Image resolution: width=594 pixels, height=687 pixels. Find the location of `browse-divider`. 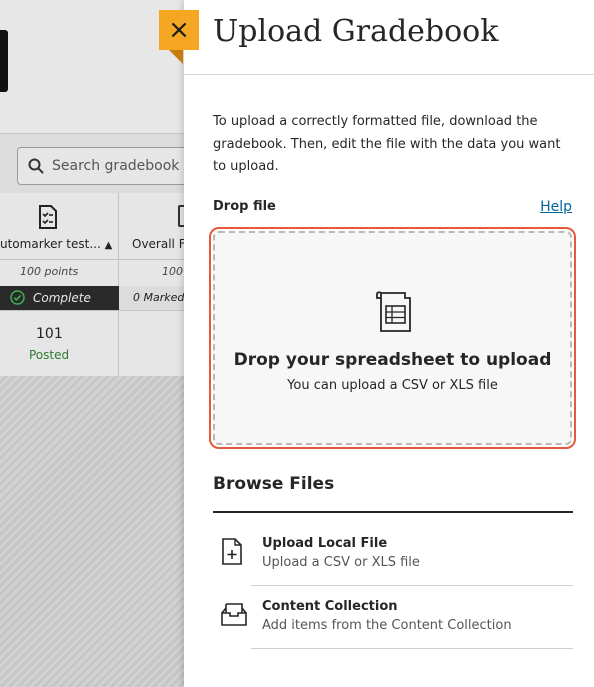

browse-divider is located at coordinates (393, 512).